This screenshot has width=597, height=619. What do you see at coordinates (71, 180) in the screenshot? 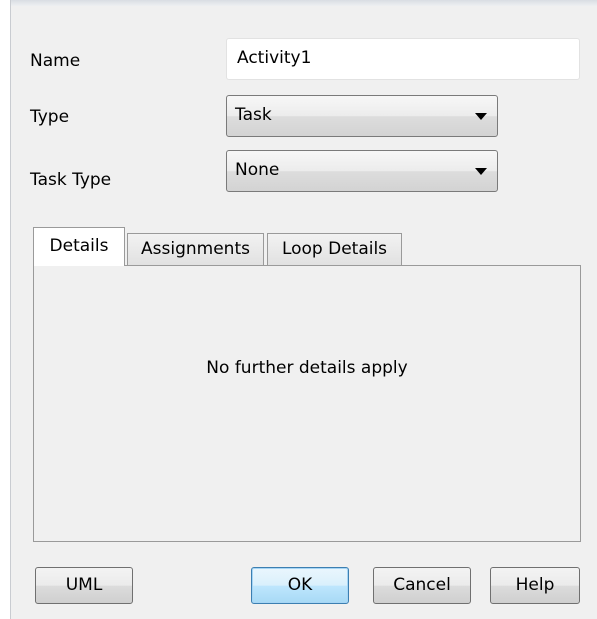
I see `task-type-label: Task Type` at bounding box center [71, 180].